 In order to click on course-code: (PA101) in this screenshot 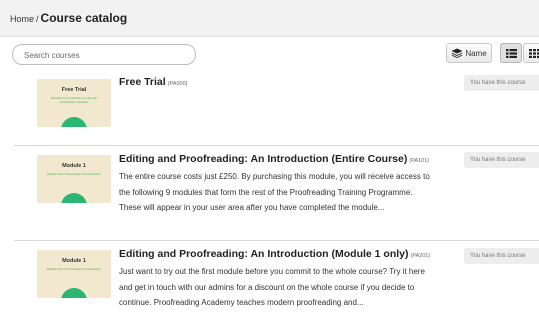, I will do `click(419, 161)`.